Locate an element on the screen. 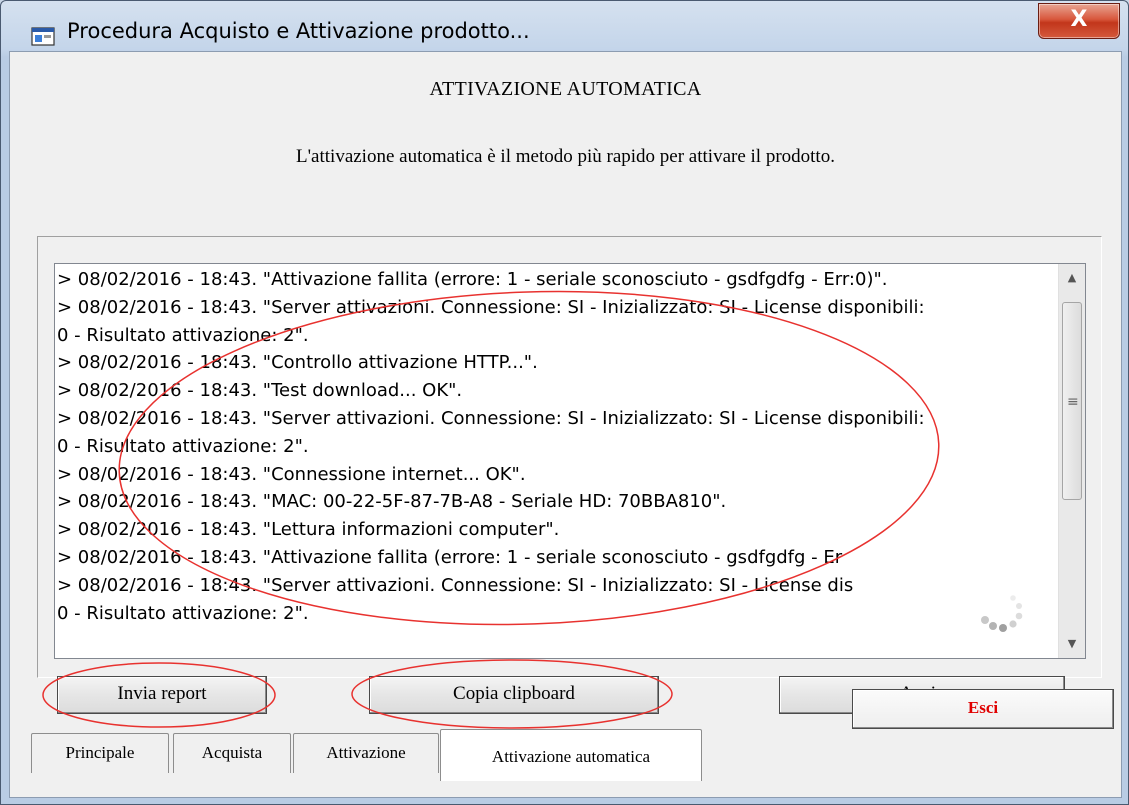 Image resolution: width=1129 pixels, height=805 pixels. scroll-grip-icon: ≡ is located at coordinates (1073, 402).